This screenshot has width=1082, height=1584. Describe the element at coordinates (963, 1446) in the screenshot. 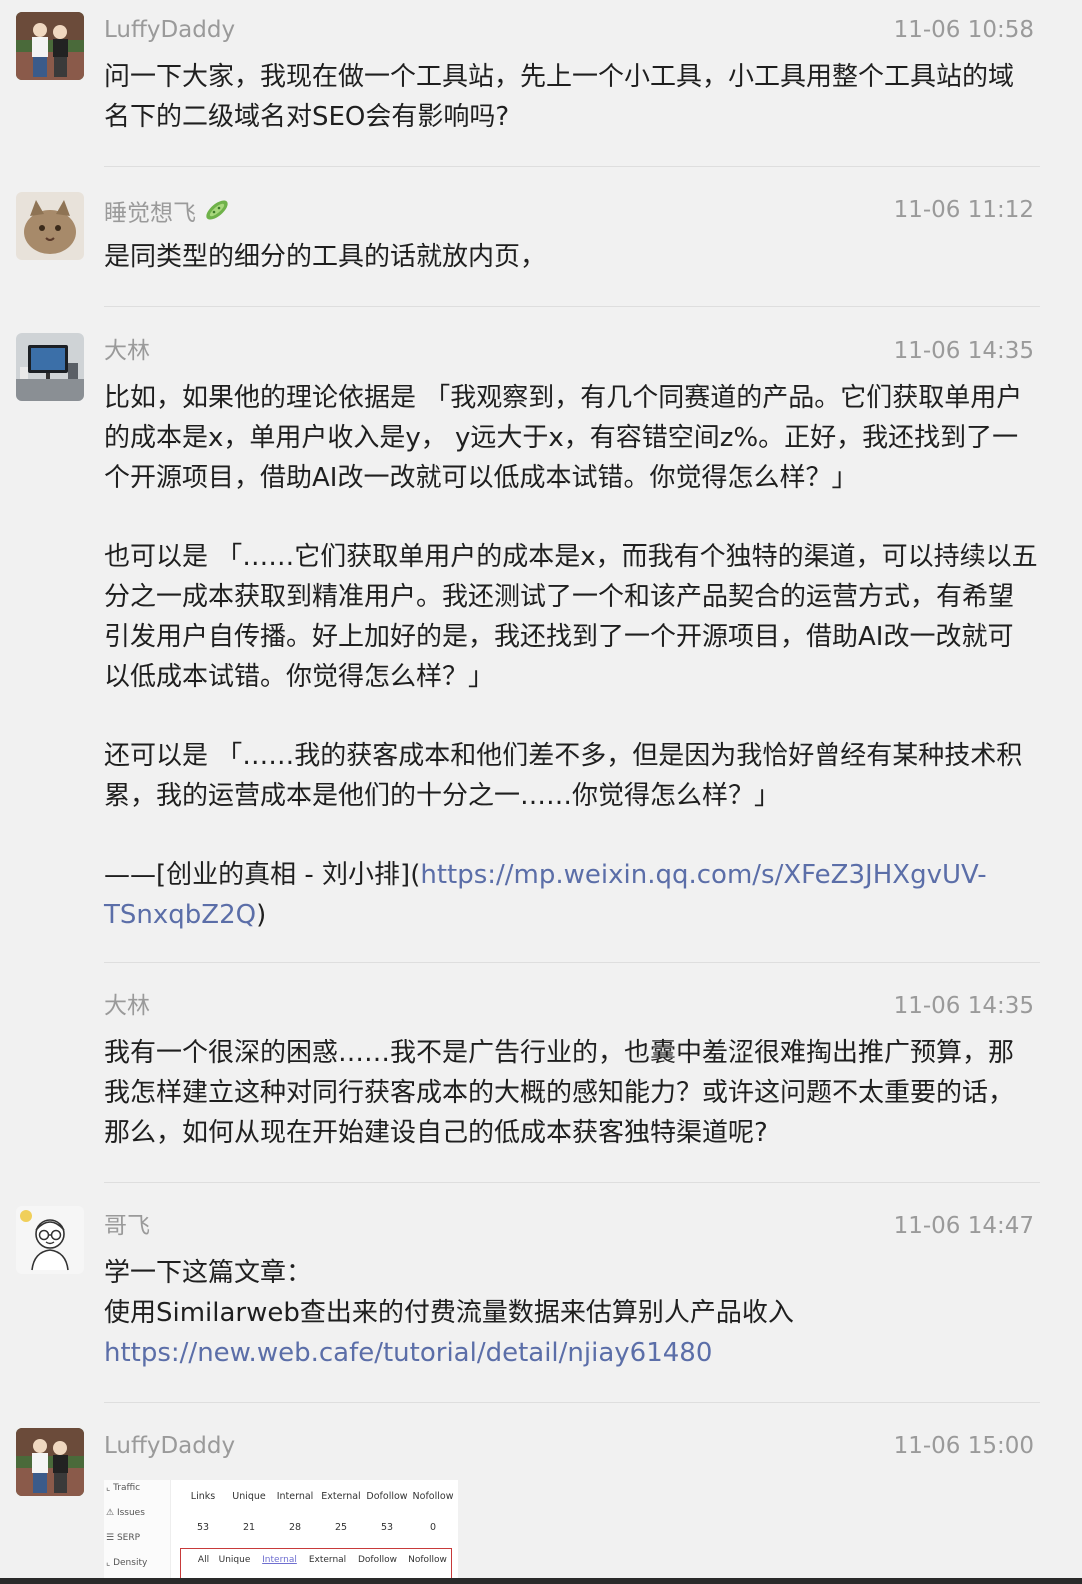

I see `message-time: 11-06 15:00` at that location.